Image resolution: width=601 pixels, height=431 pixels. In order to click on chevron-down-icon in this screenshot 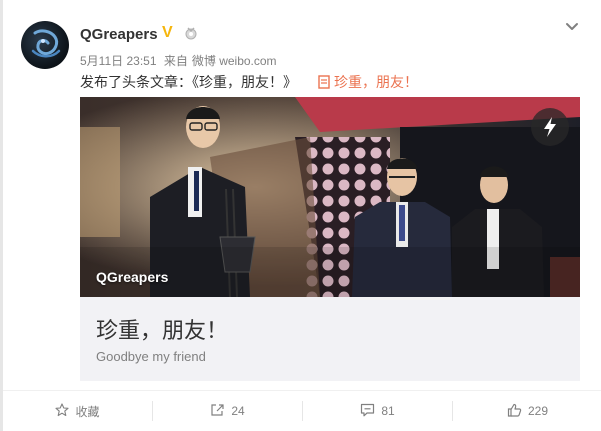, I will do `click(572, 27)`.